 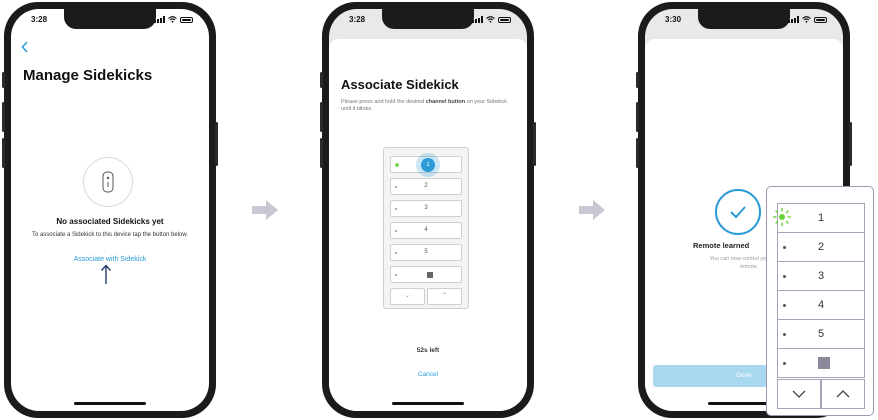 What do you see at coordinates (744, 22) in the screenshot?
I see `status-bar: 3:30` at bounding box center [744, 22].